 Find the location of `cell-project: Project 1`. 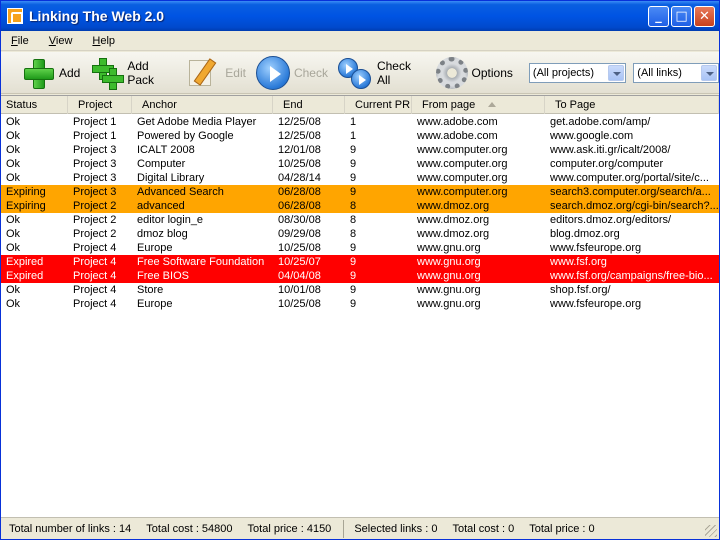

cell-project: Project 1 is located at coordinates (95, 122).